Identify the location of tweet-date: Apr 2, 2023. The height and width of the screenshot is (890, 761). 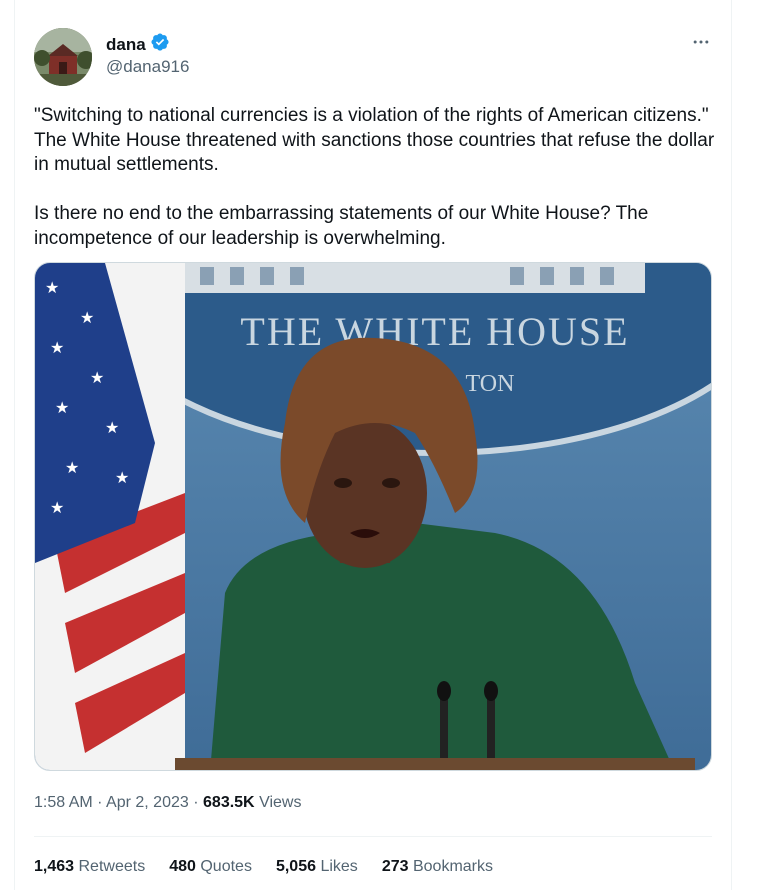
(147, 802).